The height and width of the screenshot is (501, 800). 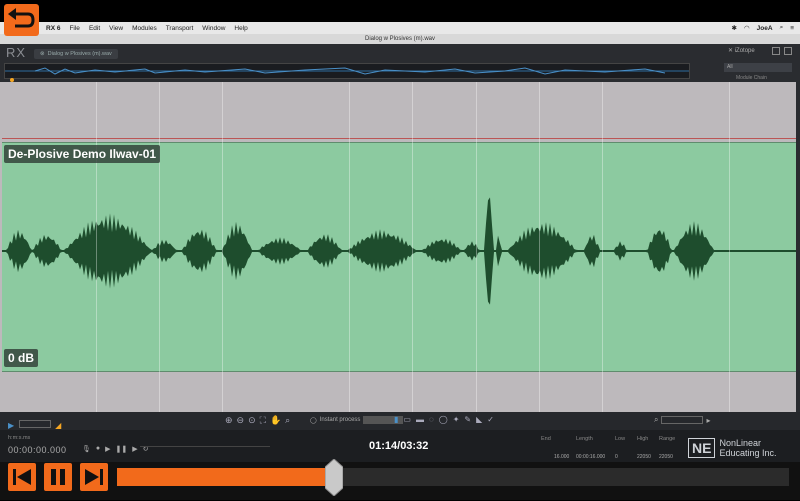 What do you see at coordinates (19, 438) in the screenshot?
I see `time-format-select: h:m:s.ms` at bounding box center [19, 438].